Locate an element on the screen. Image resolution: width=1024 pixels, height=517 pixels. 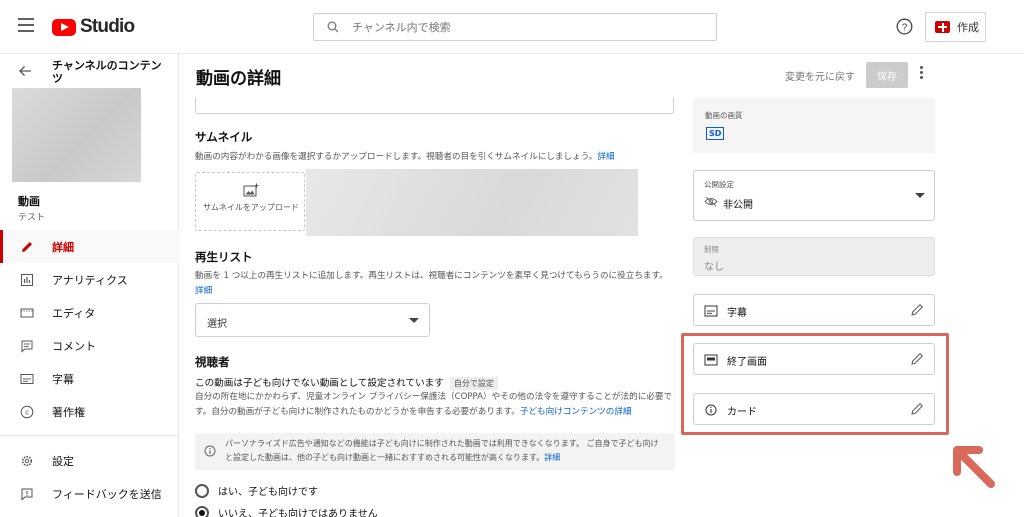
sd-badge: SD is located at coordinates (715, 133).